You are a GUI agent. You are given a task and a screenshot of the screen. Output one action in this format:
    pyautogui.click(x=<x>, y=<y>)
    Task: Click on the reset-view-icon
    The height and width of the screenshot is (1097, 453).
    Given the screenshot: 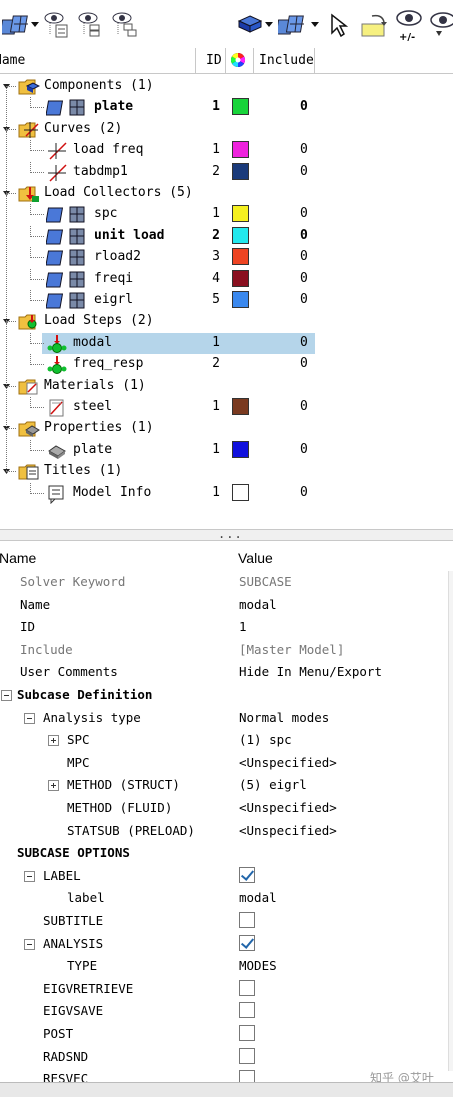 What is the action you would take?
    pyautogui.click(x=375, y=25)
    